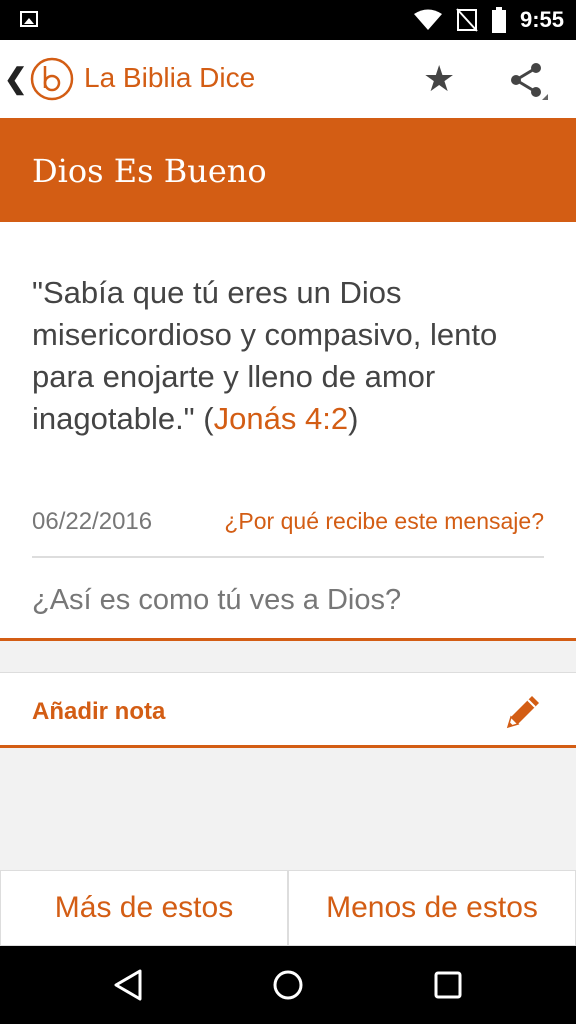 The width and height of the screenshot is (576, 1024). What do you see at coordinates (288, 639) in the screenshot?
I see `accent-divider` at bounding box center [288, 639].